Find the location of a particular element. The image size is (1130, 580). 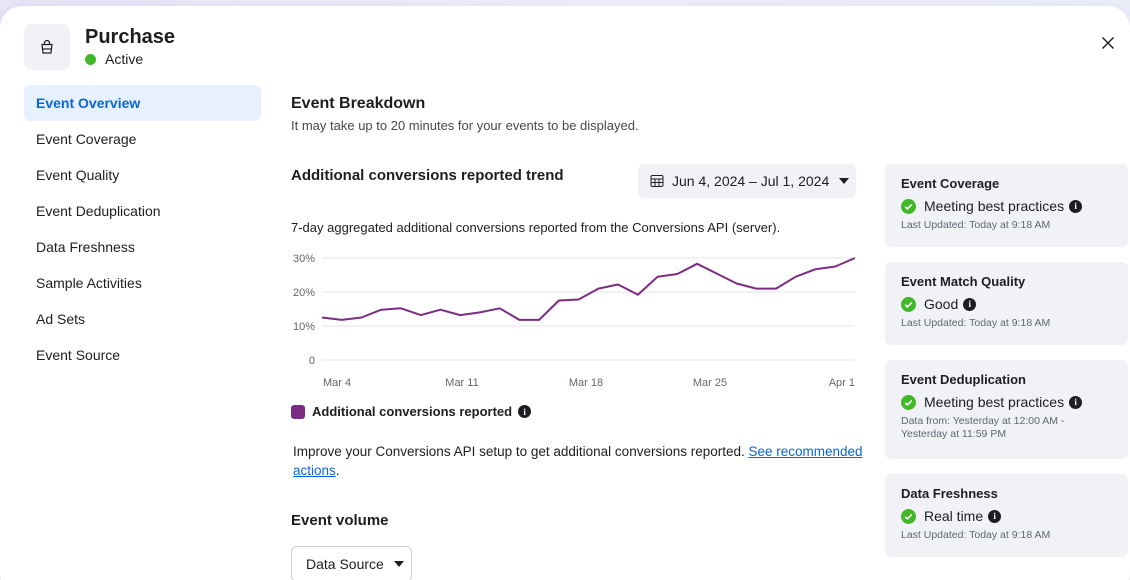

event-title: Purchase is located at coordinates (130, 37).